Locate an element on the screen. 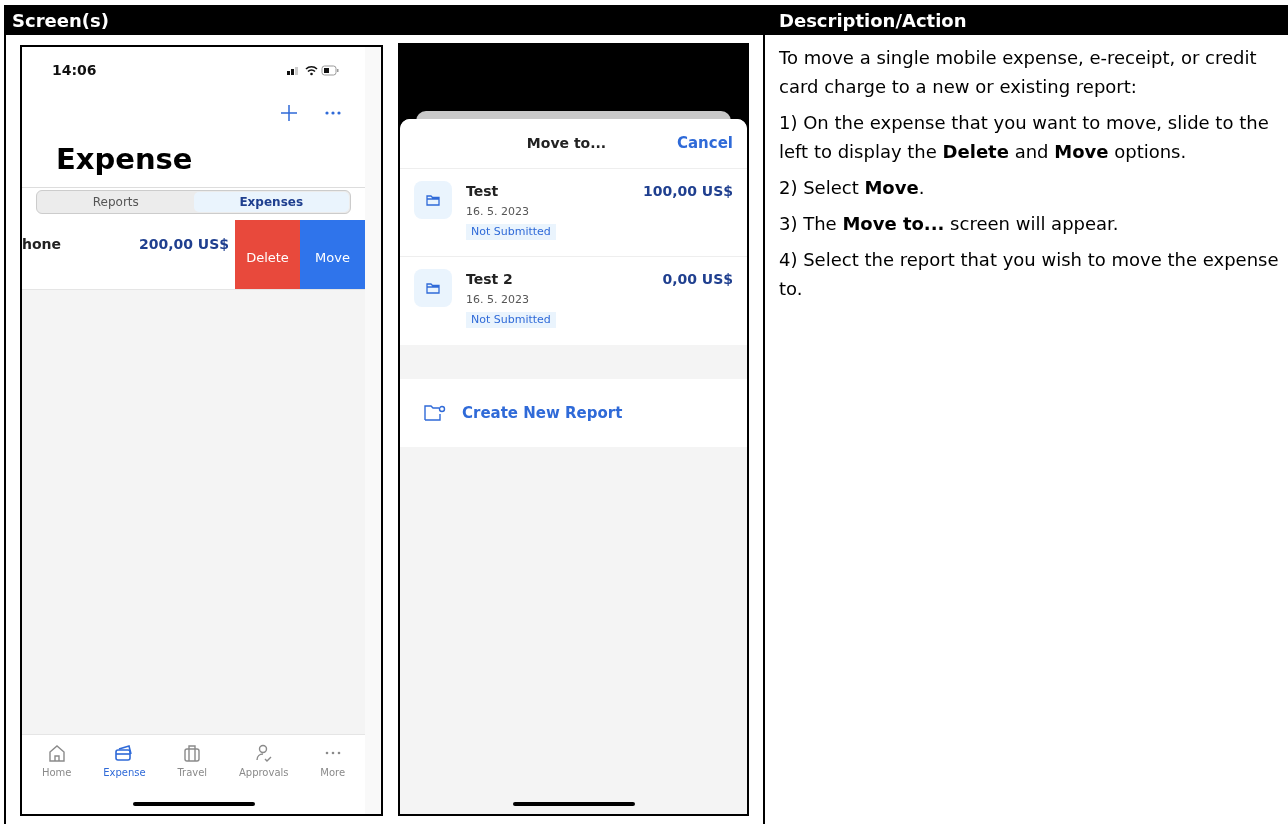 The image size is (1288, 824). tab-bar-item: Expense is located at coordinates (124, 761).